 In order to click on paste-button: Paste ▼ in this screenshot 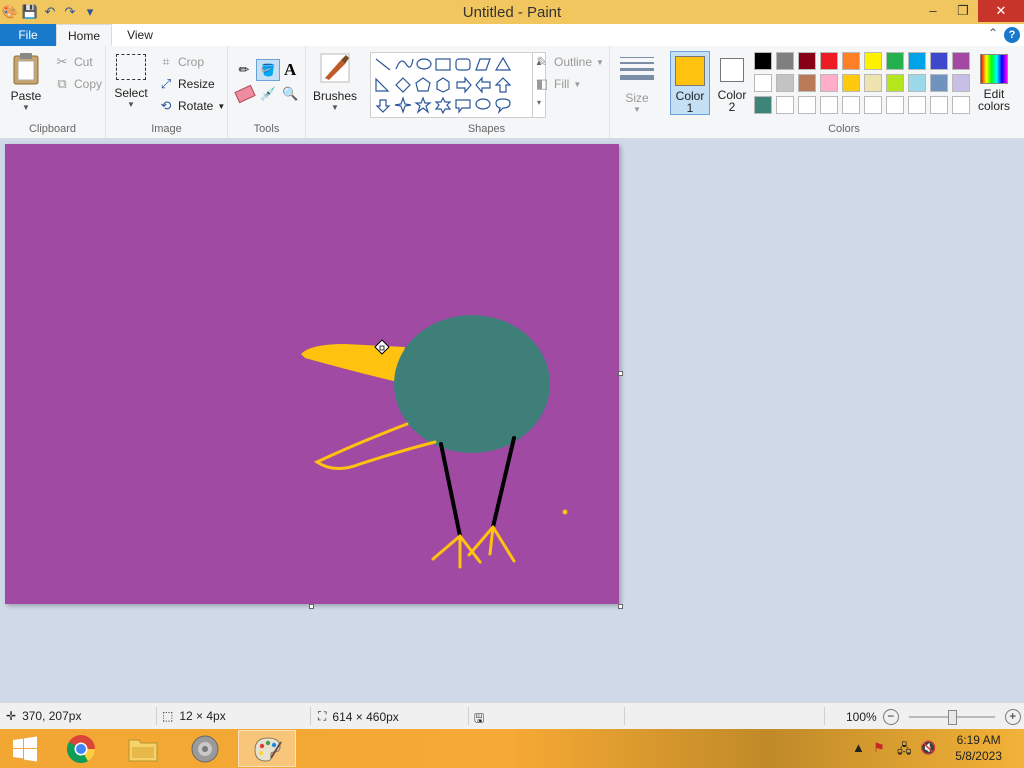, I will do `click(26, 82)`.